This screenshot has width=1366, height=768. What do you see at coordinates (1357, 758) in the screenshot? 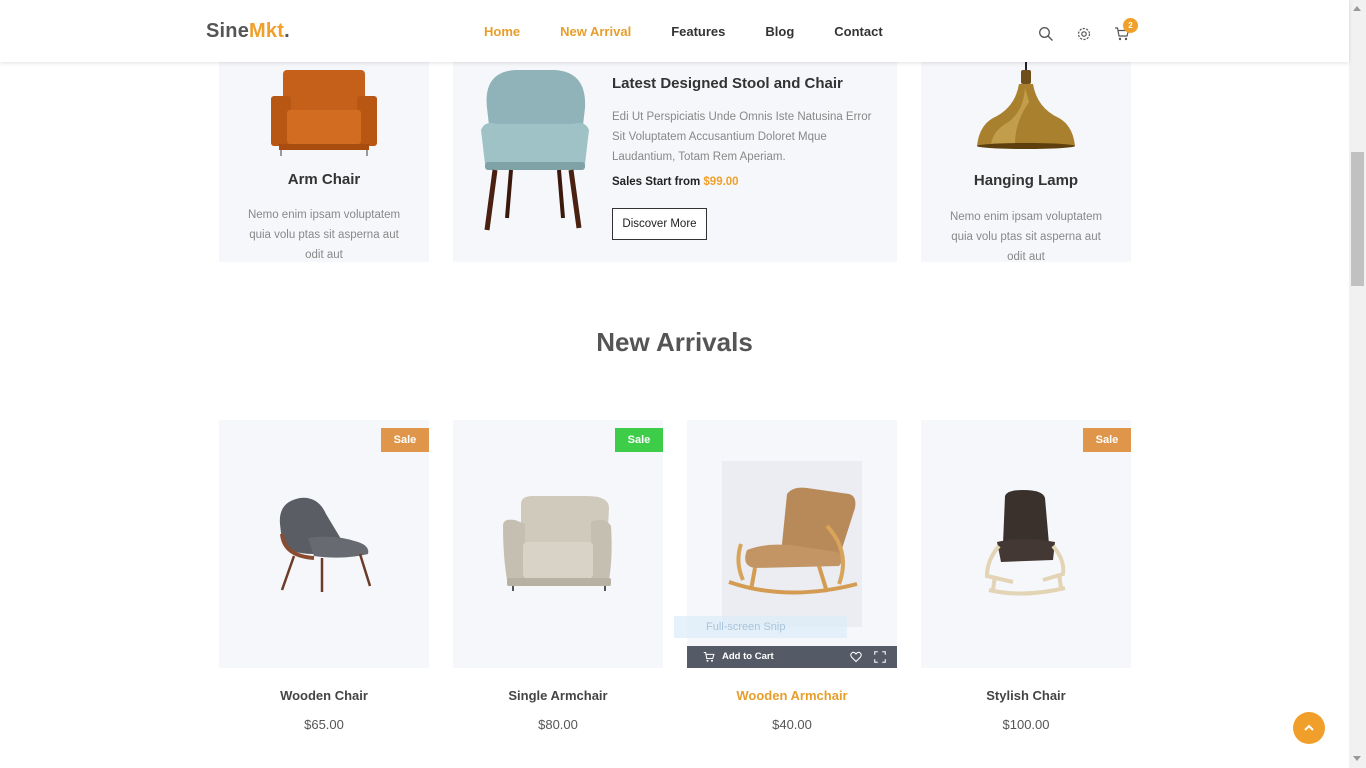
I see `scroll-down-arrow` at bounding box center [1357, 758].